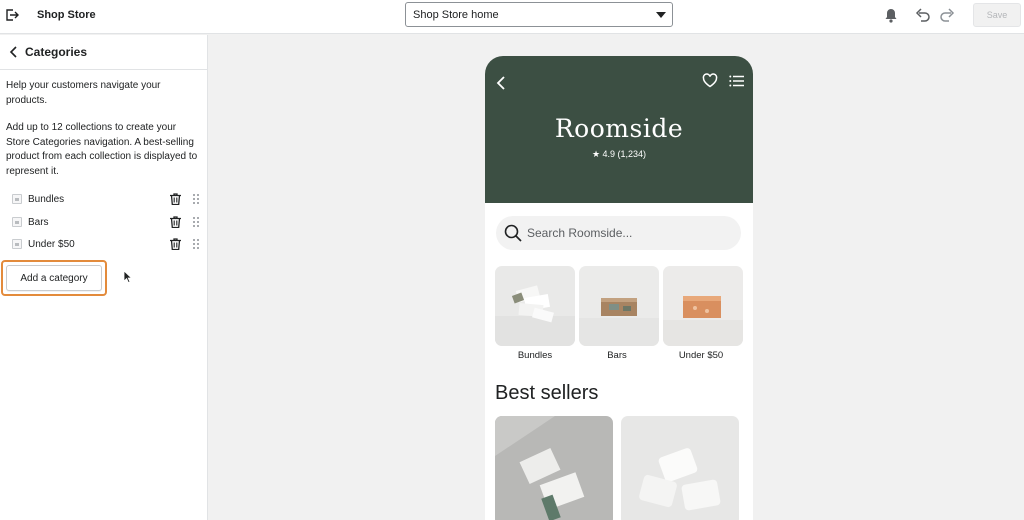 The image size is (1024, 520). What do you see at coordinates (38, 222) in the screenshot?
I see `category-label: Bars` at bounding box center [38, 222].